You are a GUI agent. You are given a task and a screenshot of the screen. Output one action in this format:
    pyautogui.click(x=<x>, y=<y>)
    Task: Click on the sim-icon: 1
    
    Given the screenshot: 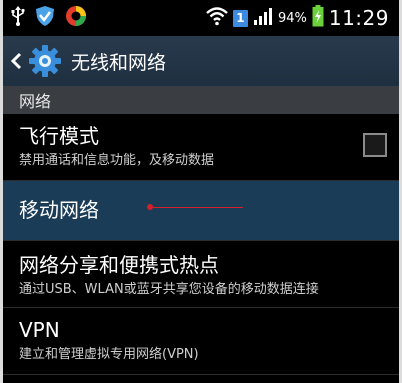 What is the action you would take?
    pyautogui.click(x=240, y=18)
    